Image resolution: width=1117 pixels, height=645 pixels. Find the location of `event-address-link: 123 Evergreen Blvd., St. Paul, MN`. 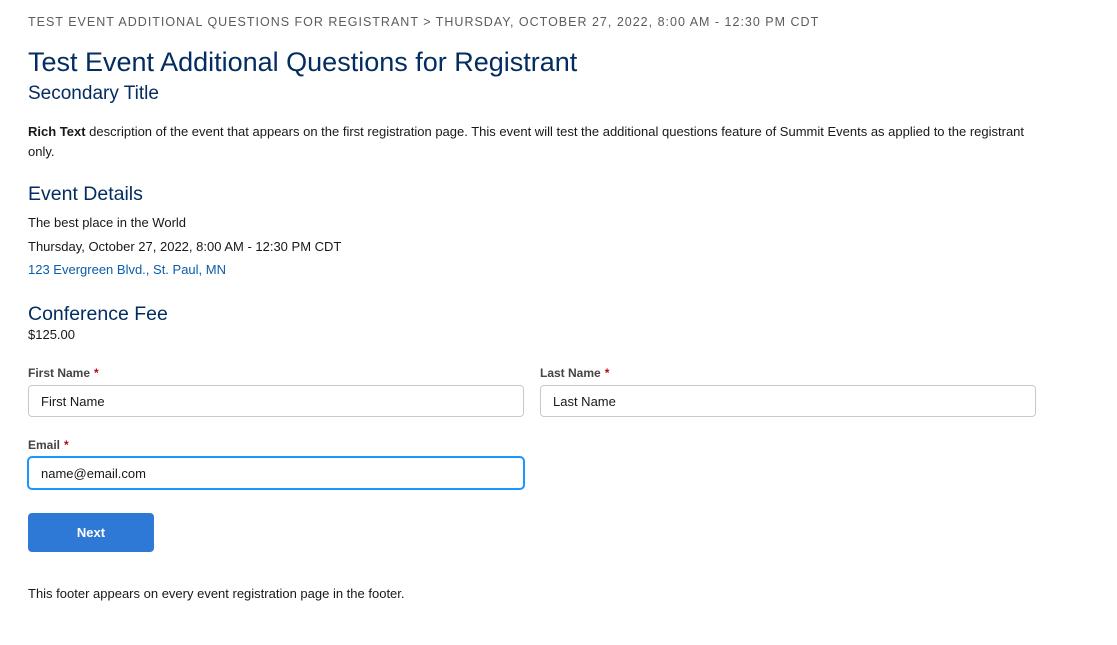

event-address-link: 123 Evergreen Blvd., St. Paul, MN is located at coordinates (127, 269).